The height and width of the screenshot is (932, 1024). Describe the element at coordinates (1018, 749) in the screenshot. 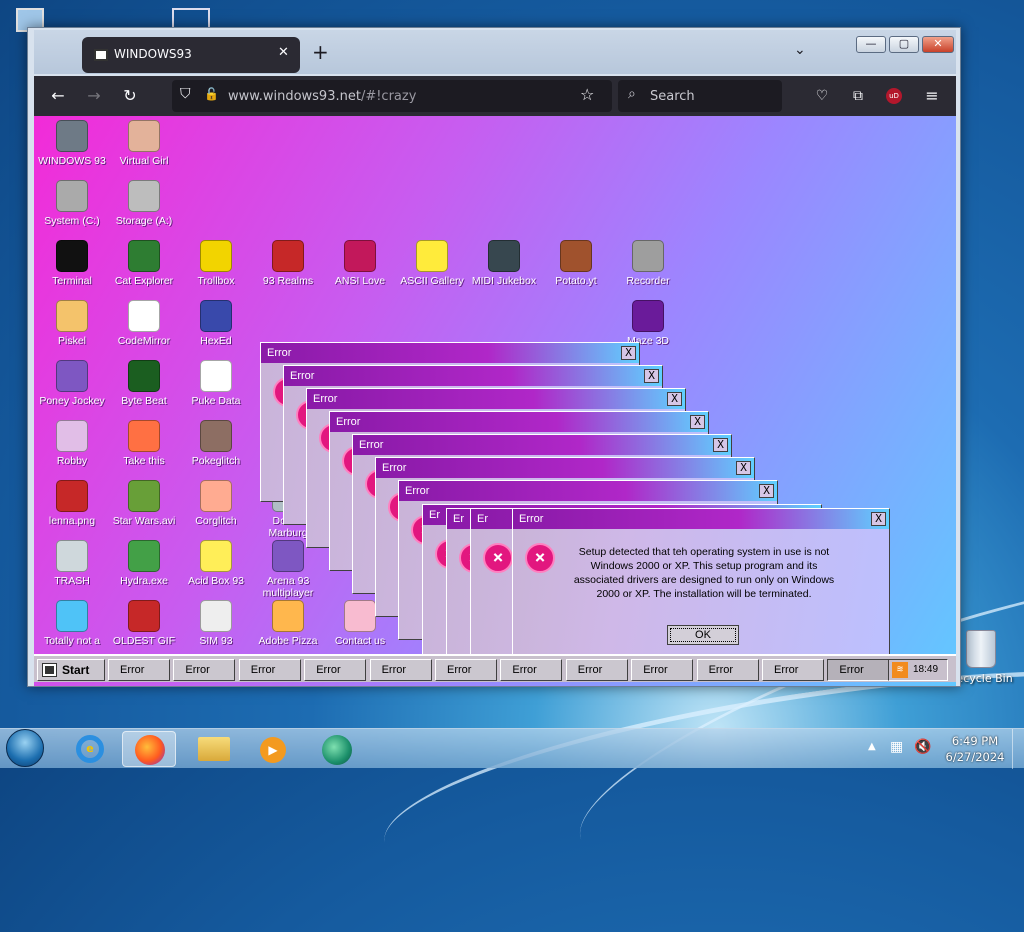

I see `show-desktop-button` at that location.